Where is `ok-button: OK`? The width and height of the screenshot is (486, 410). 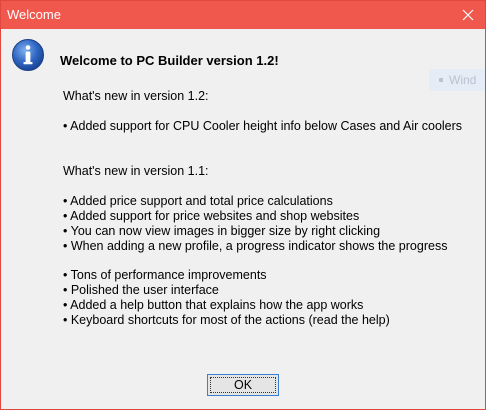 ok-button: OK is located at coordinates (243, 385).